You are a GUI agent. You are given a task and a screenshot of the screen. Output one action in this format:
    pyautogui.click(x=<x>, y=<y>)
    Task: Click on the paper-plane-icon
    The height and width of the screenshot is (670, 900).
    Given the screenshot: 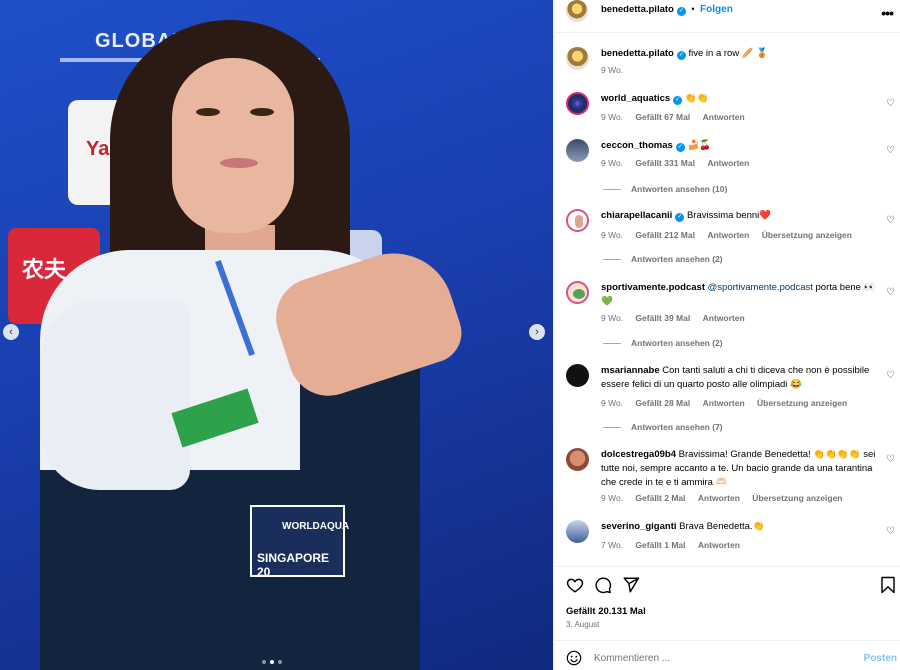 What is the action you would take?
    pyautogui.click(x=631, y=585)
    